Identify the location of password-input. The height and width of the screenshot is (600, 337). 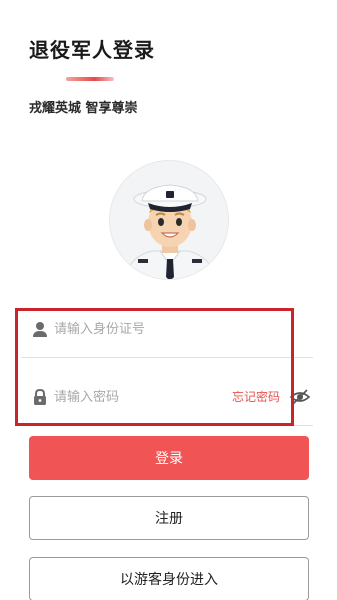
(139, 397).